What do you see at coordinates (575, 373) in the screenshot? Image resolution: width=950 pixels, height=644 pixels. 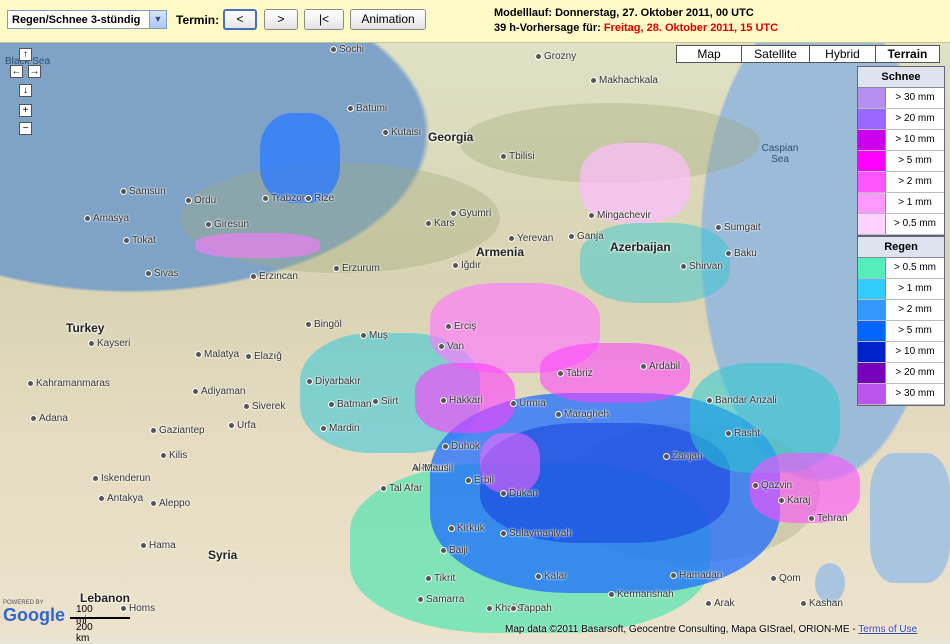 I see `city-label: Tabriz` at bounding box center [575, 373].